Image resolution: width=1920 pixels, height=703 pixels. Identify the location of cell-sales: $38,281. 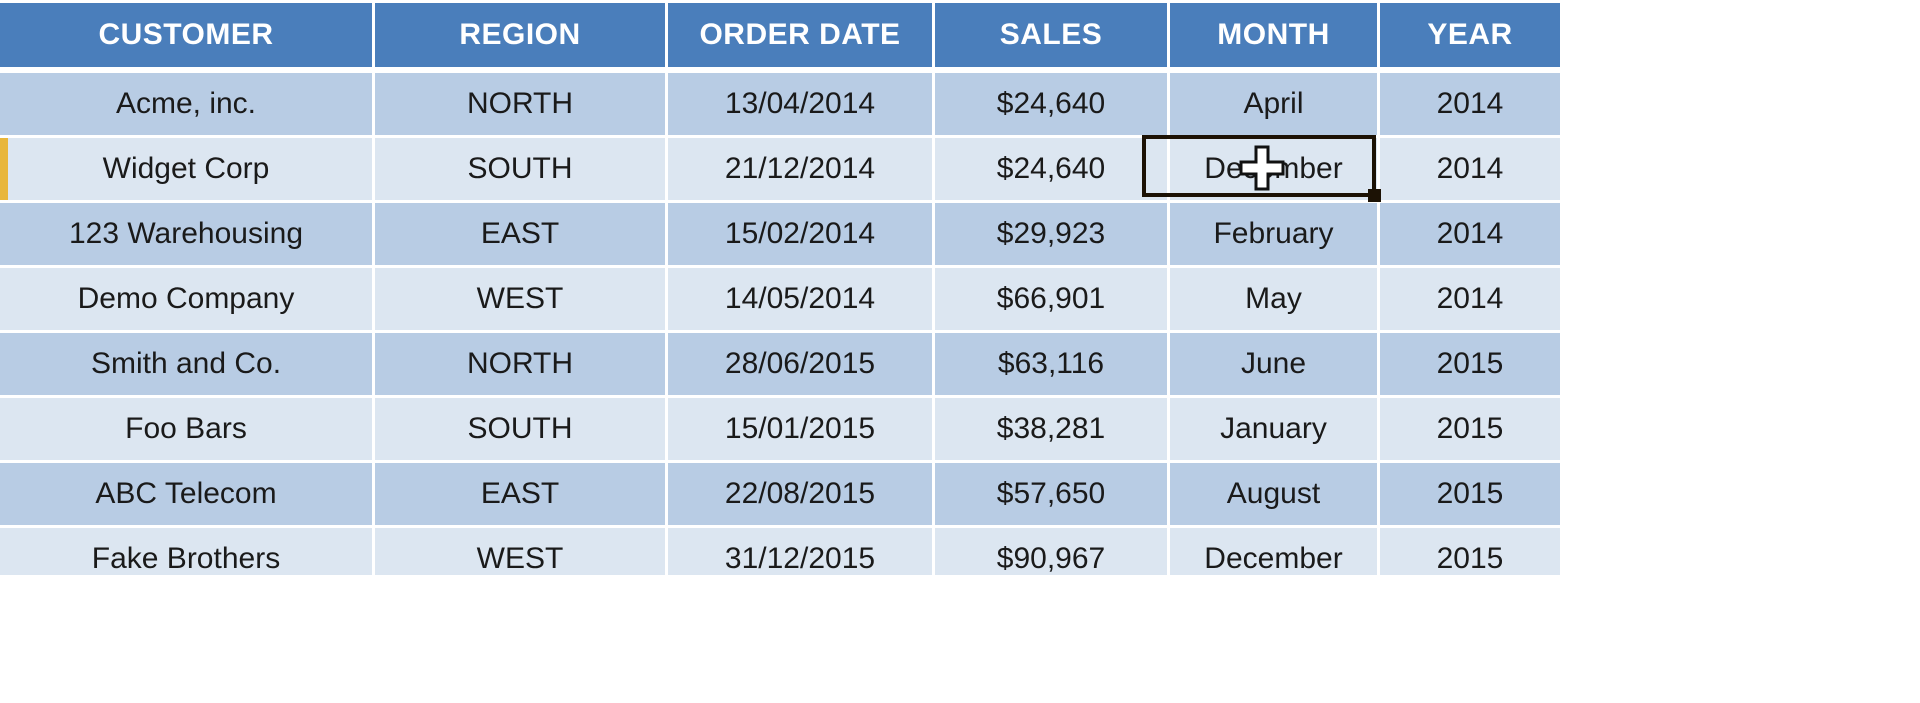
(1052, 430).